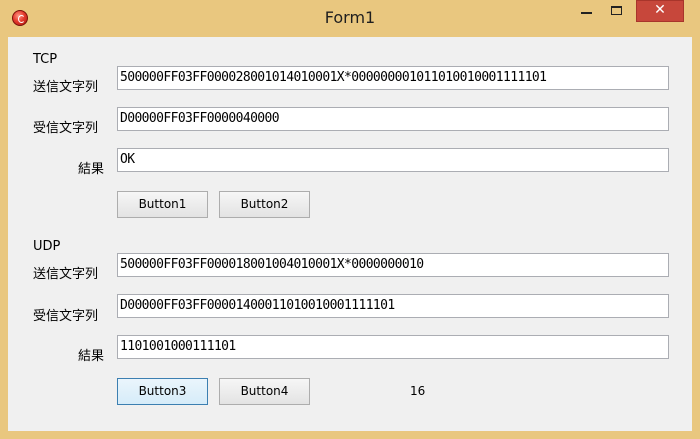 This screenshot has height=439, width=700. What do you see at coordinates (66, 87) in the screenshot?
I see `tcp-send-label: 送信文字列` at bounding box center [66, 87].